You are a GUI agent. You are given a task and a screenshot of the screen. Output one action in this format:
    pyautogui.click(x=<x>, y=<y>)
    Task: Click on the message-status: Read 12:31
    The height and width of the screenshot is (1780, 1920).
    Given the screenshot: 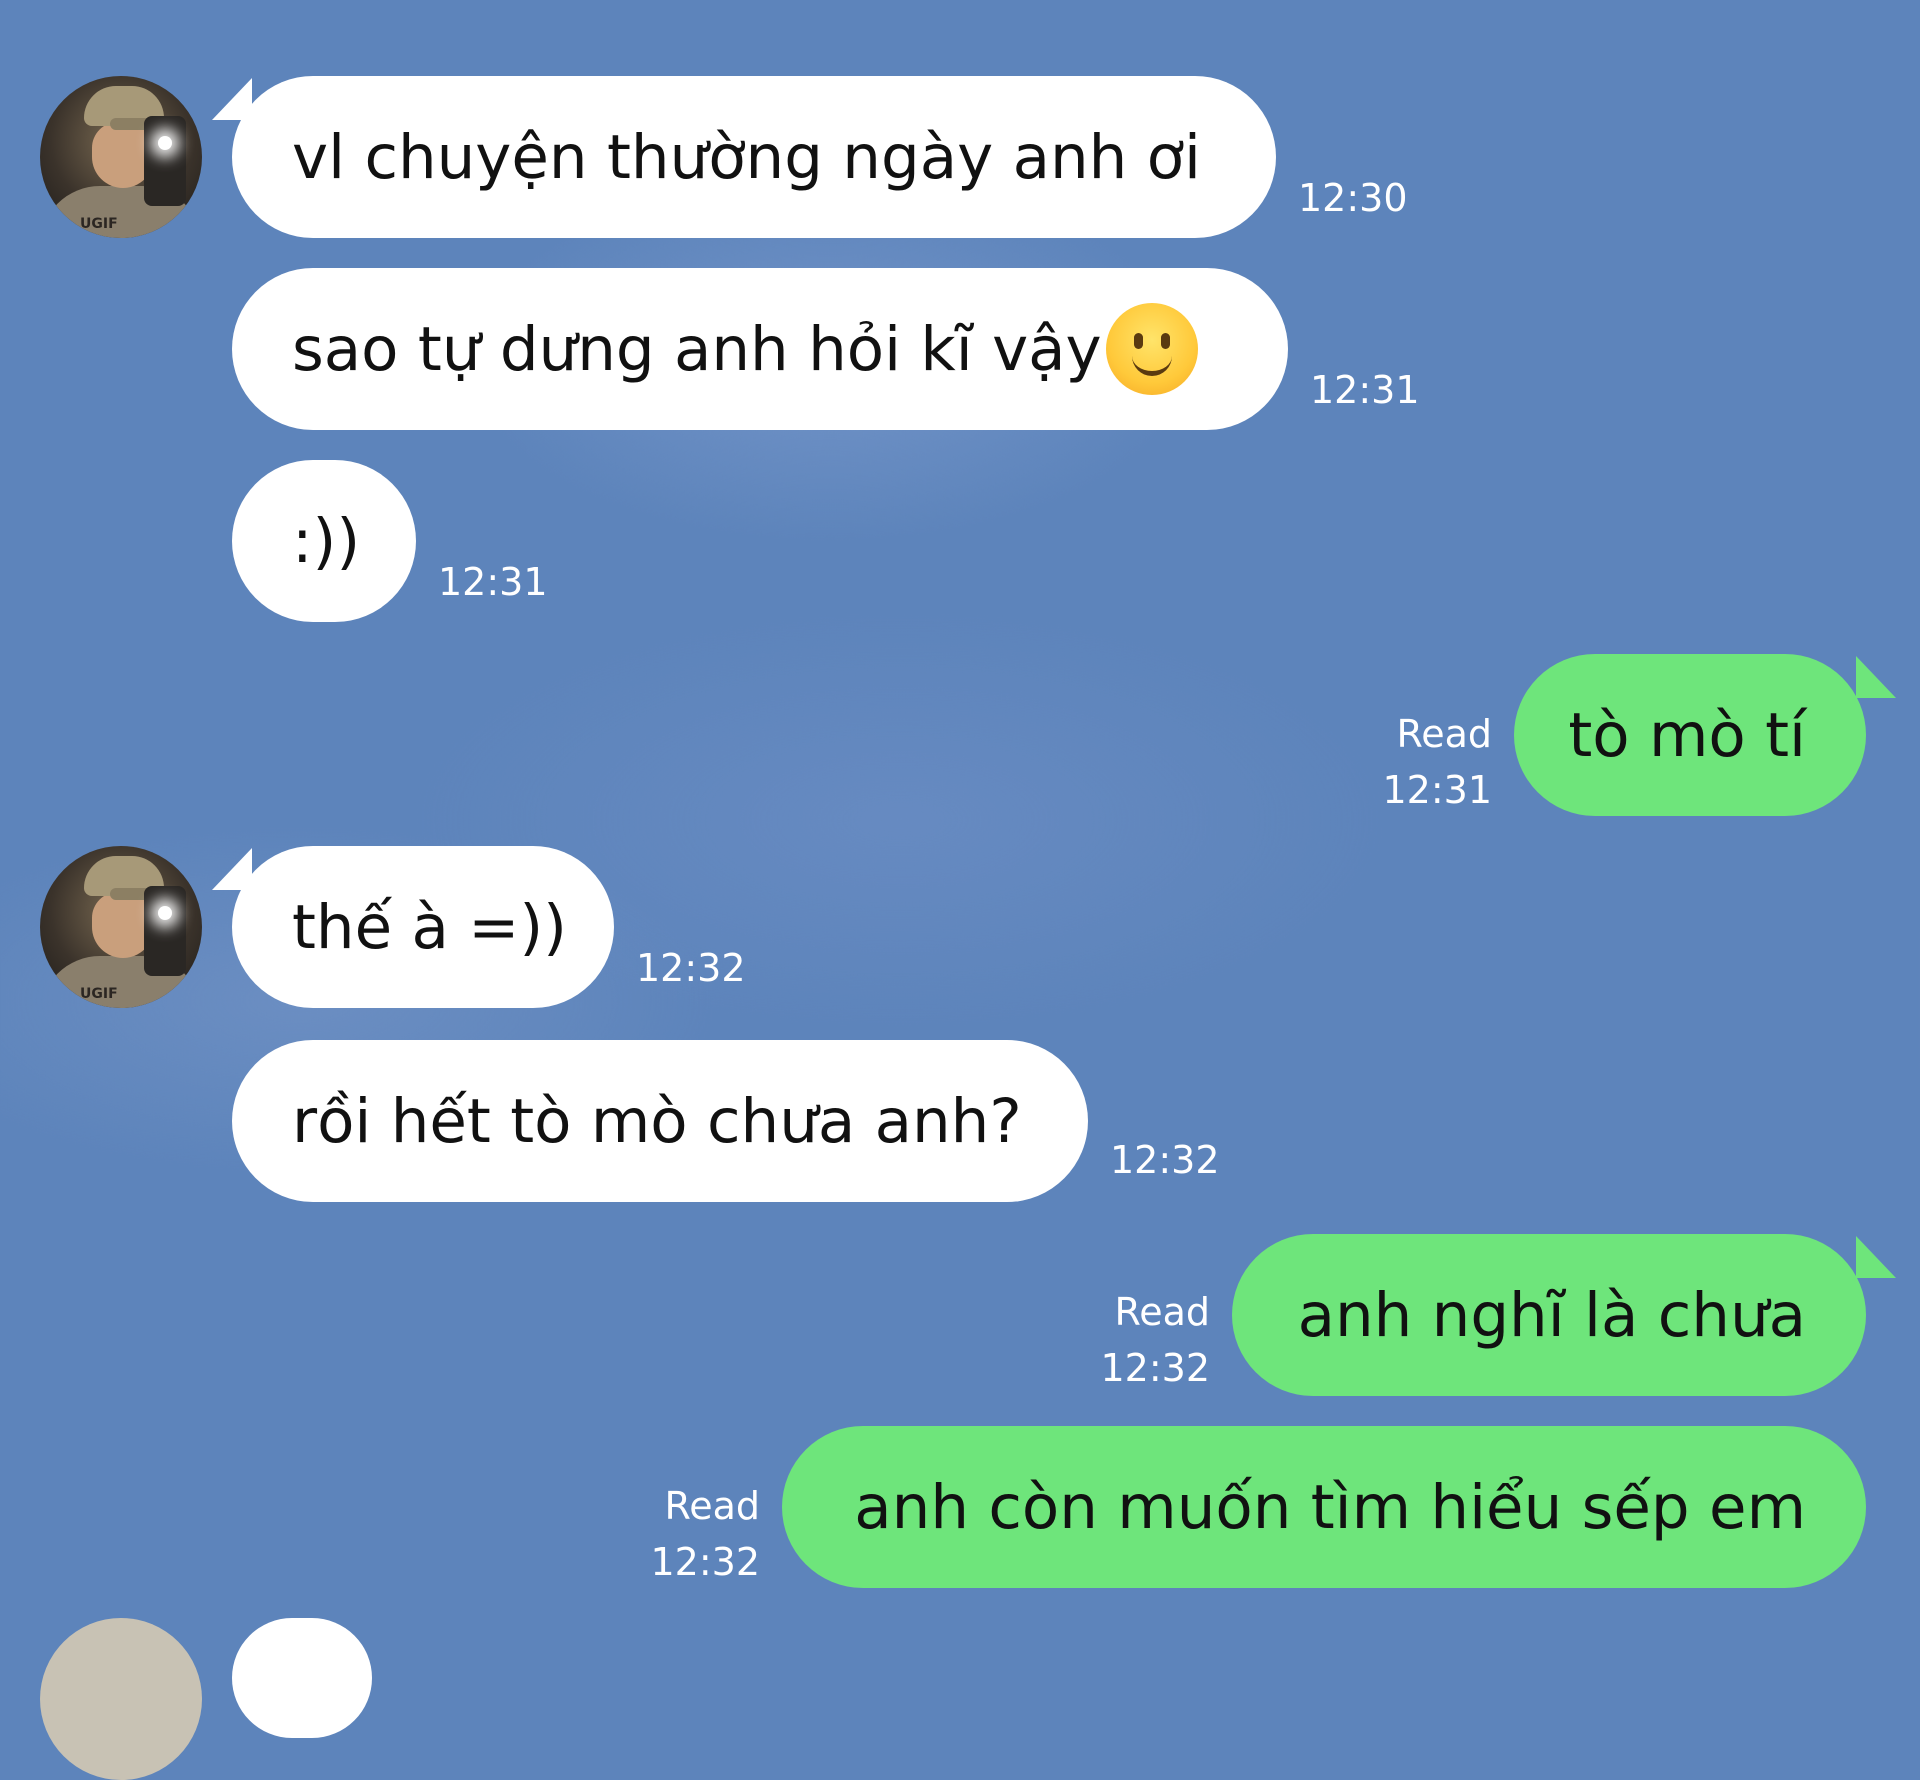 What is the action you would take?
    pyautogui.click(x=1426, y=762)
    